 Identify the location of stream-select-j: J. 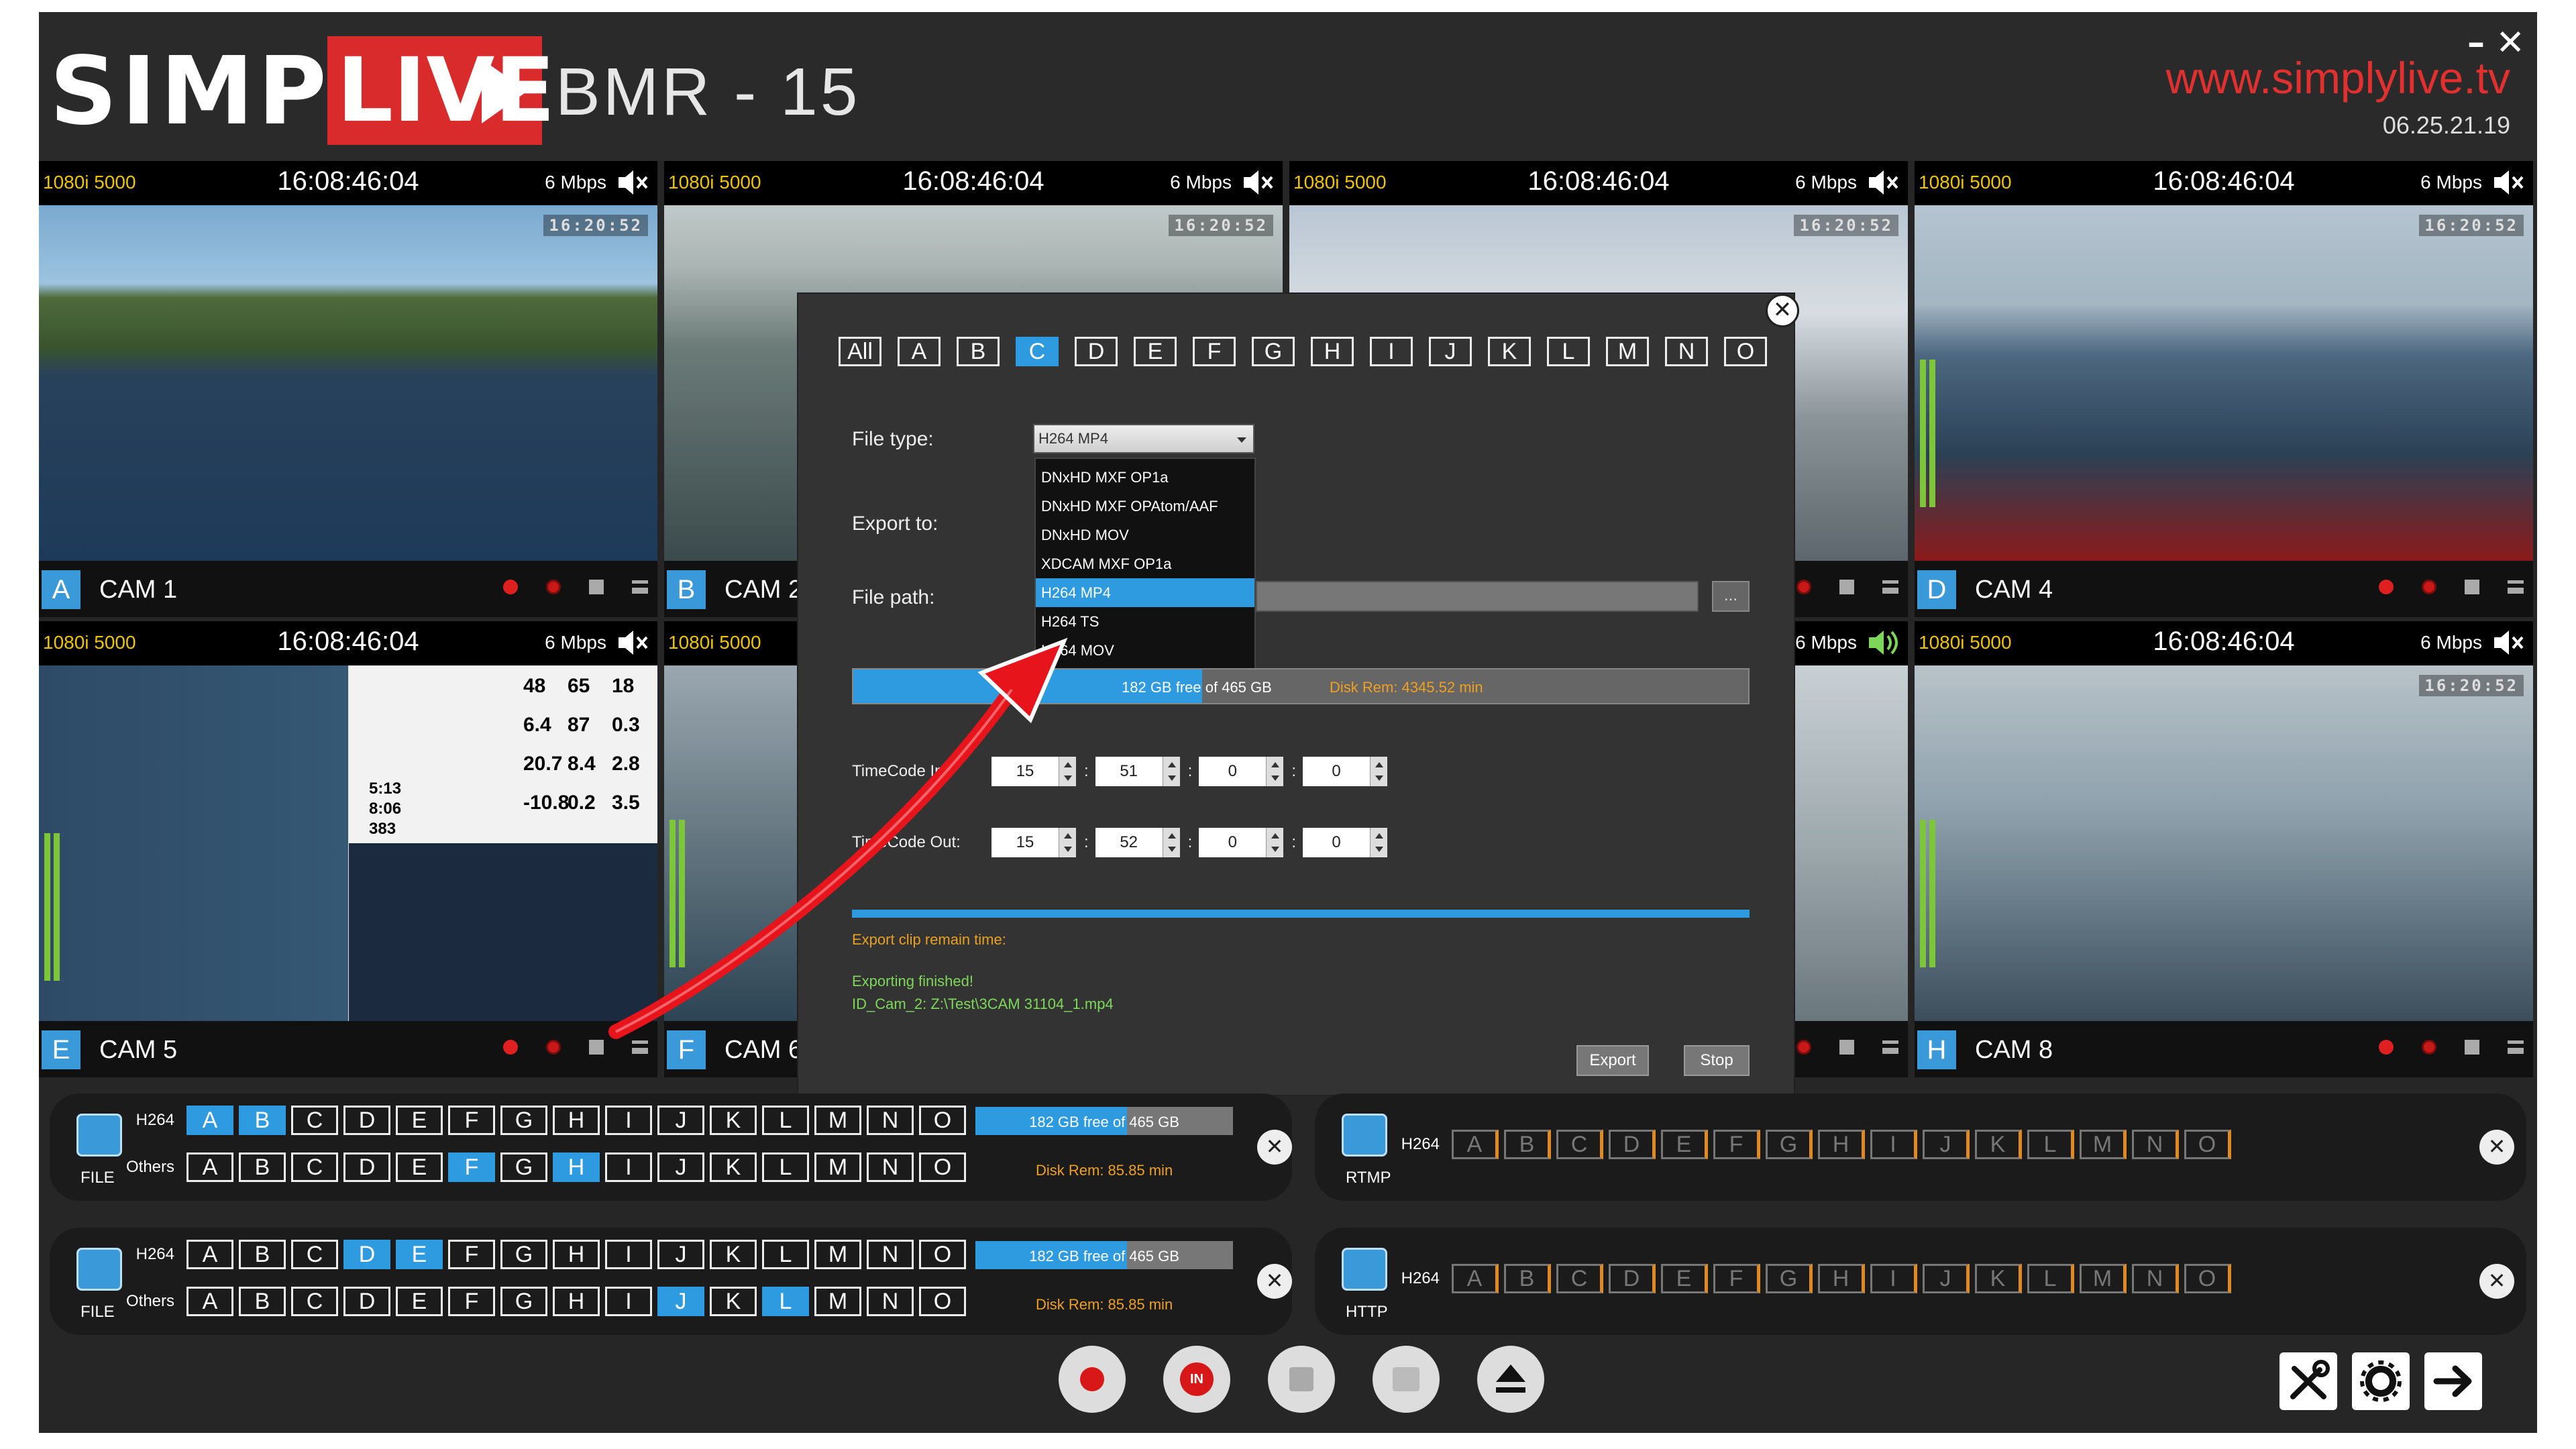
(1946, 1144).